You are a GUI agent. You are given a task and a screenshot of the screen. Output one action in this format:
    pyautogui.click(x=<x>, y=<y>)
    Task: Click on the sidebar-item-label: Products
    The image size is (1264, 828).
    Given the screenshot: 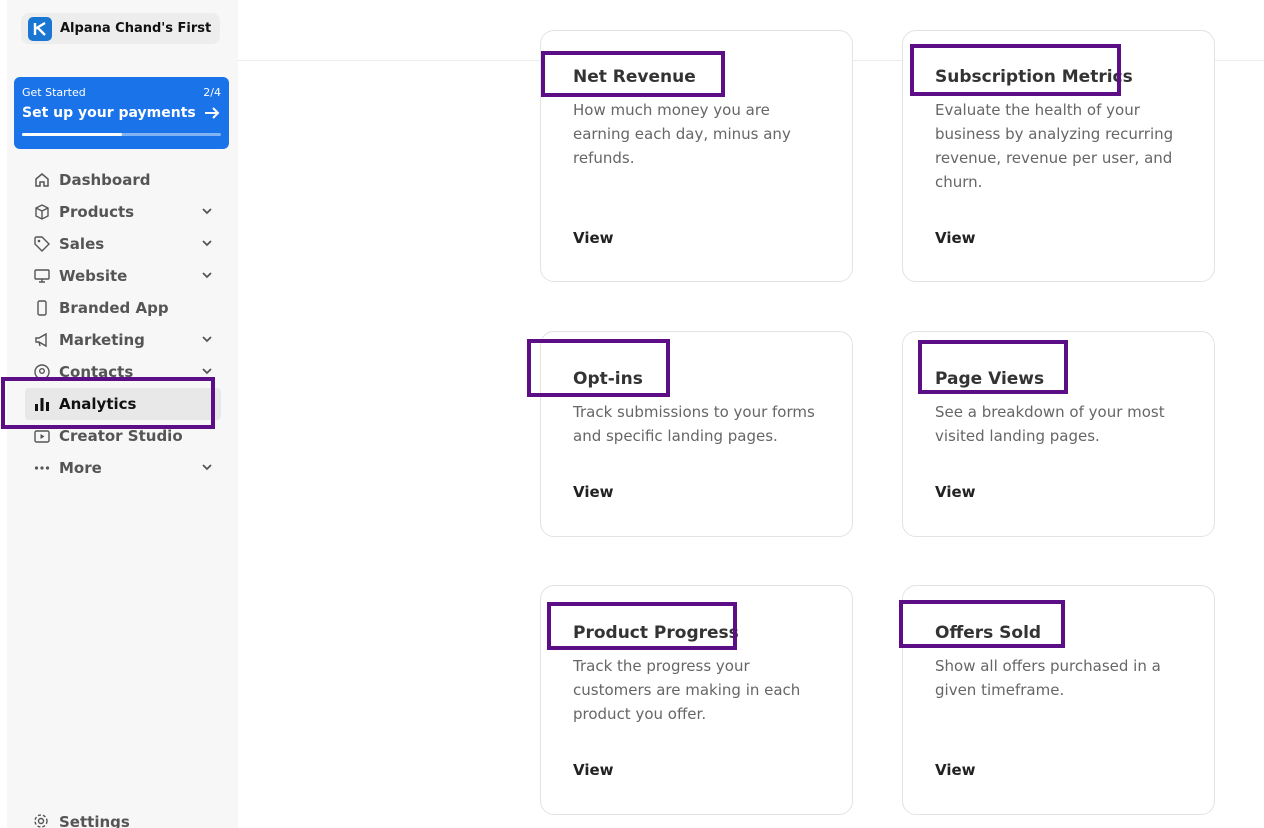 What is the action you would take?
    pyautogui.click(x=97, y=212)
    